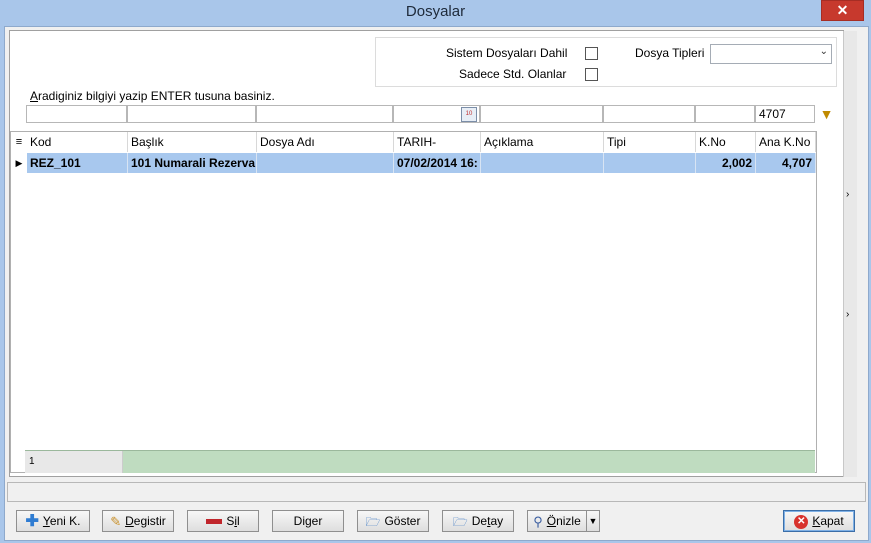  I want to click on filter-kod-input, so click(76, 114).